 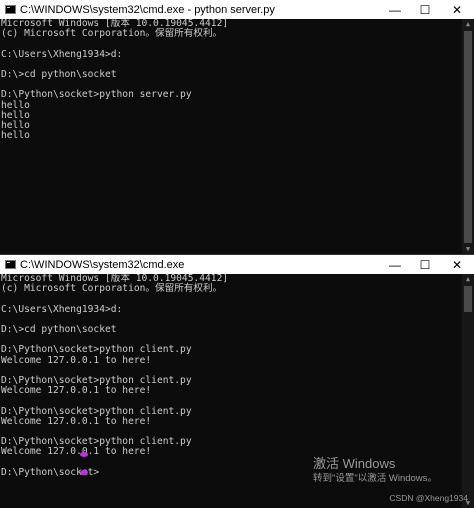 I want to click on client-window-controls: — ☐ ✕, so click(x=427, y=264).